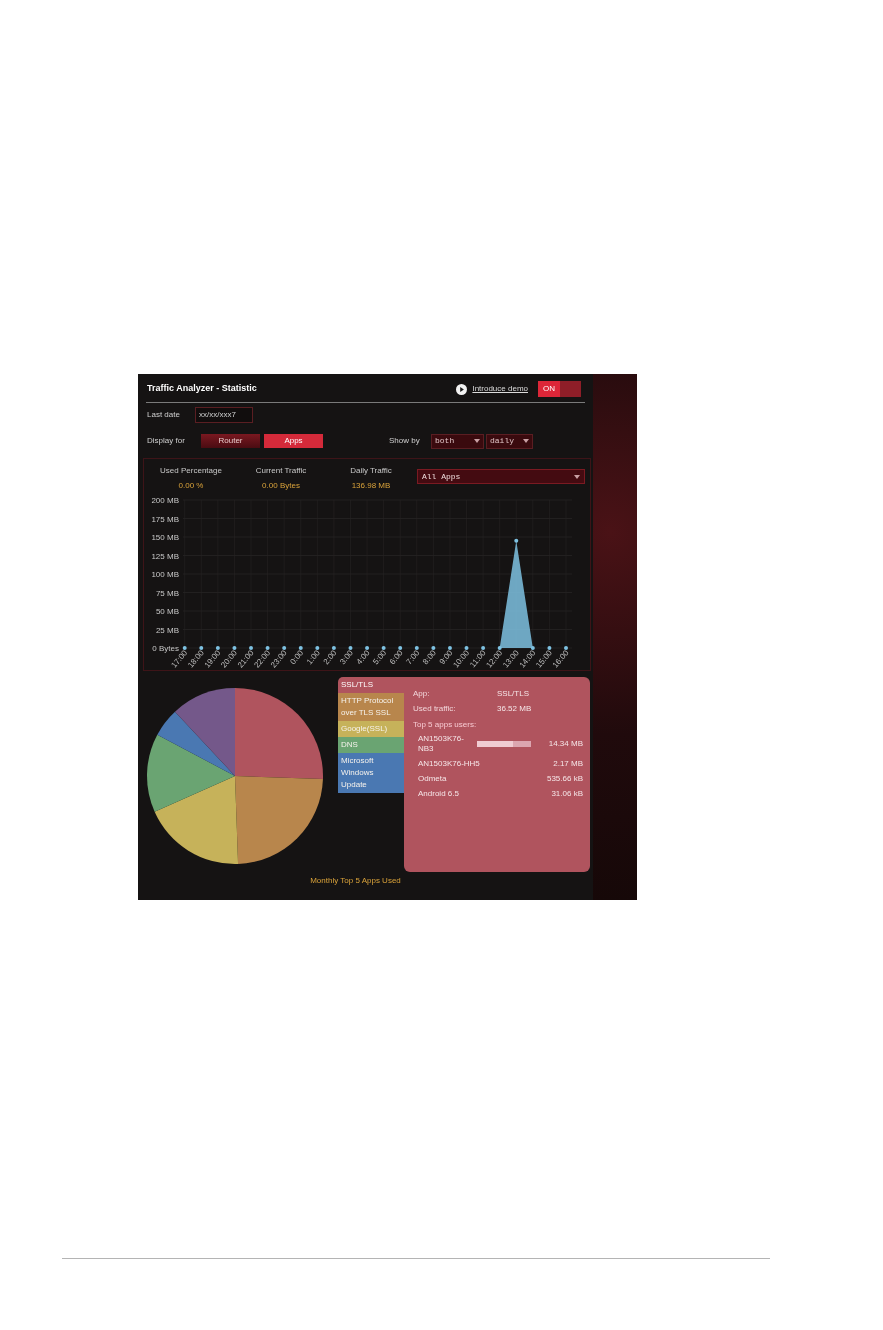 The width and height of the screenshot is (883, 1330). What do you see at coordinates (191, 486) in the screenshot?
I see `stat-value: 0.00 %` at bounding box center [191, 486].